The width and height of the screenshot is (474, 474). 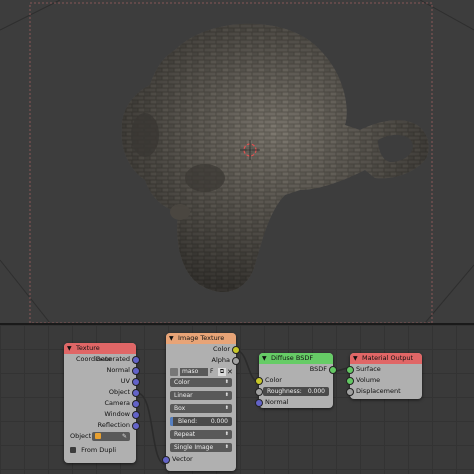 I want to click on socket-volume-in, so click(x=350, y=381).